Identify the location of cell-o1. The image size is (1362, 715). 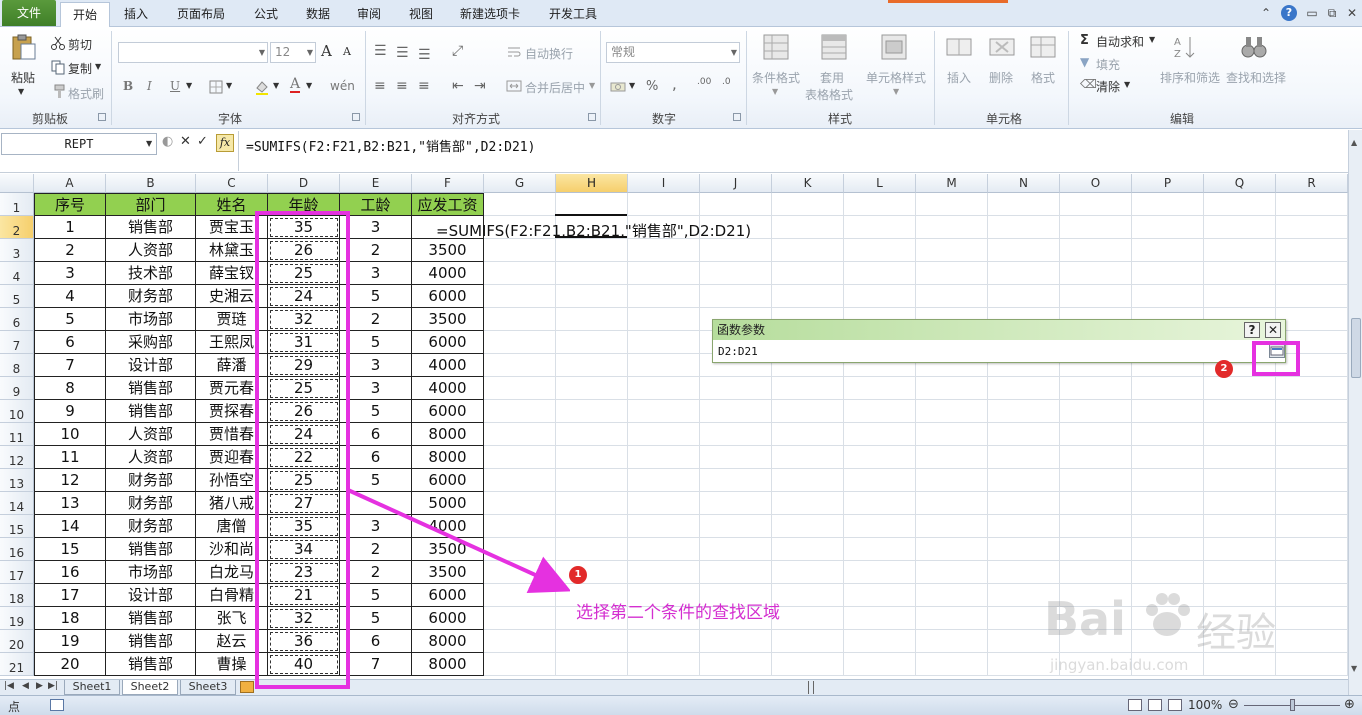
(1096, 204).